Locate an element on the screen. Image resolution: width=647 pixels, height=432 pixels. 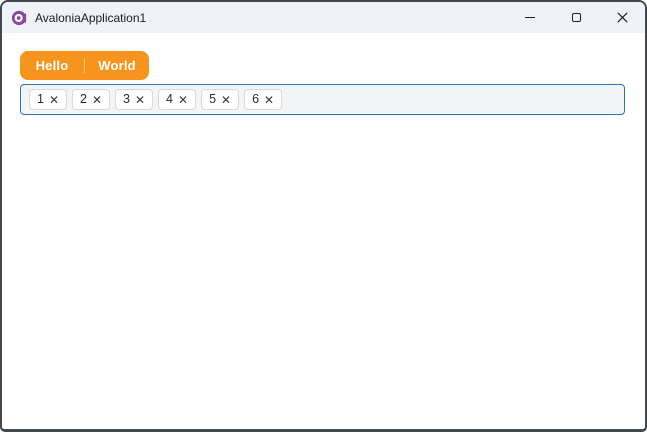
chip-value: 4 is located at coordinates (169, 99).